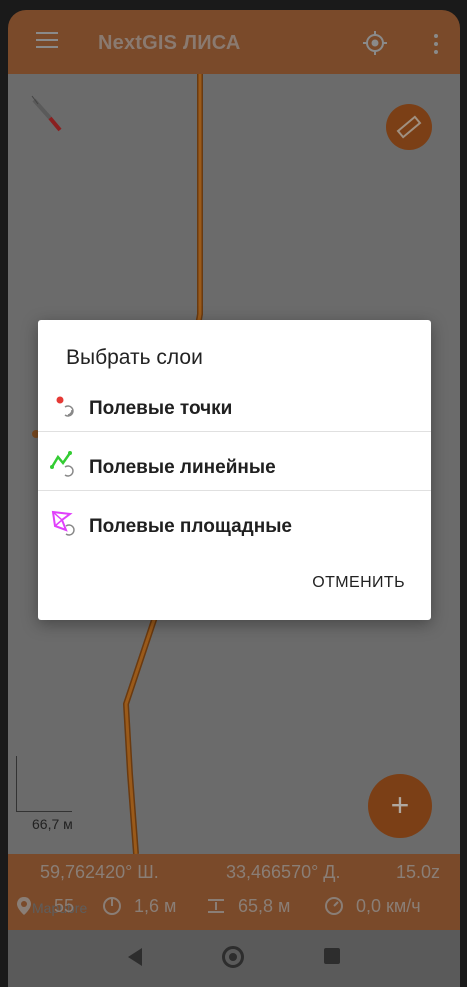  What do you see at coordinates (334, 906) in the screenshot?
I see `speed-icon` at bounding box center [334, 906].